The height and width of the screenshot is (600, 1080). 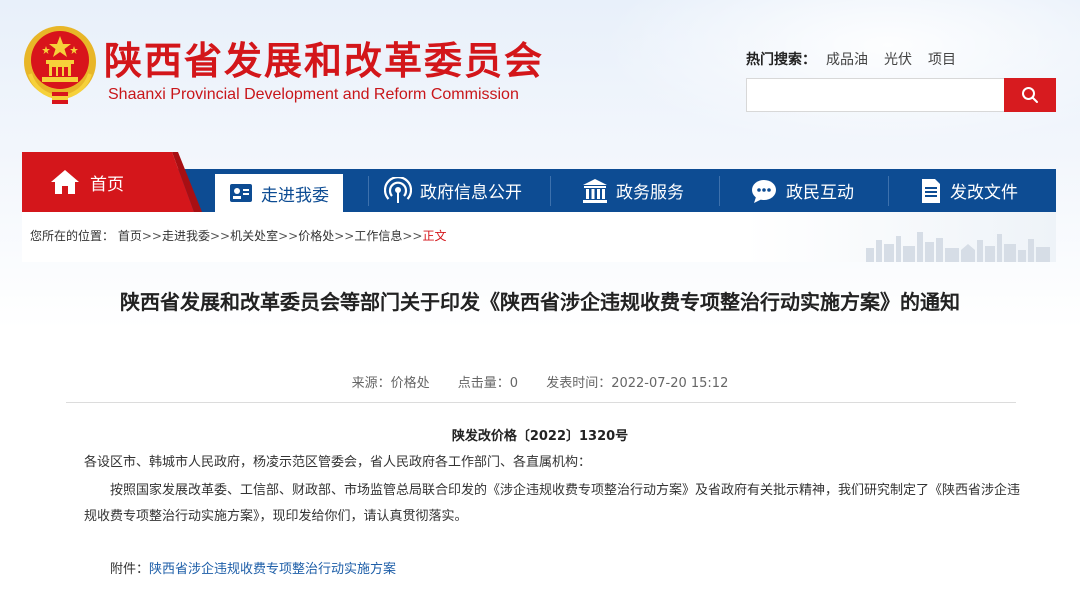 What do you see at coordinates (942, 59) in the screenshot?
I see `hot-search-term: 项目` at bounding box center [942, 59].